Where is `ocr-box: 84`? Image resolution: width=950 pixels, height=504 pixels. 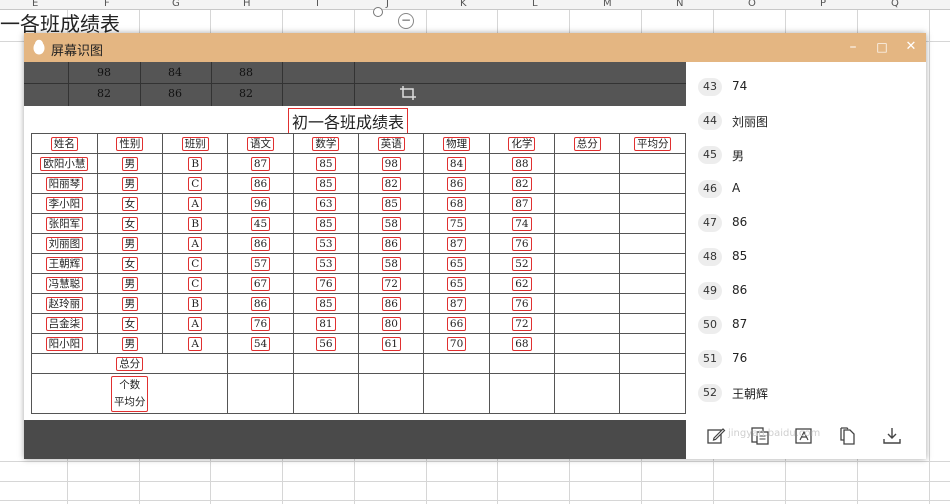 ocr-box: 84 is located at coordinates (456, 163).